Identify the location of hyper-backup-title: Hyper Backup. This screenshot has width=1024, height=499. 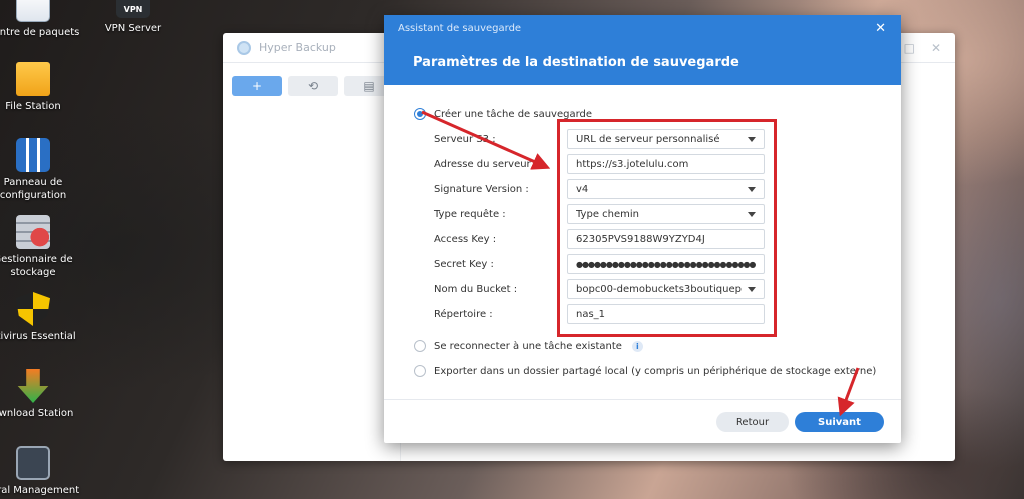
(297, 47).